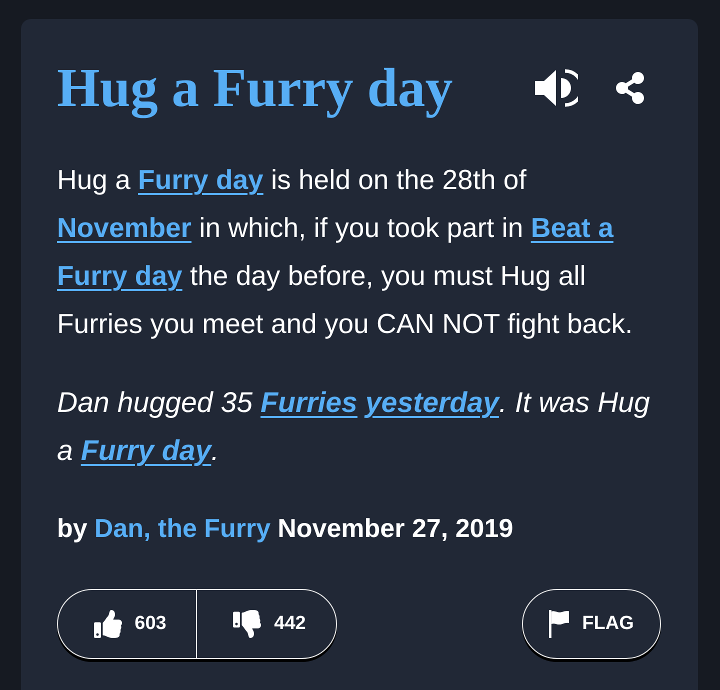 The image size is (720, 690). What do you see at coordinates (266, 624) in the screenshot?
I see `downvote-button: 442` at bounding box center [266, 624].